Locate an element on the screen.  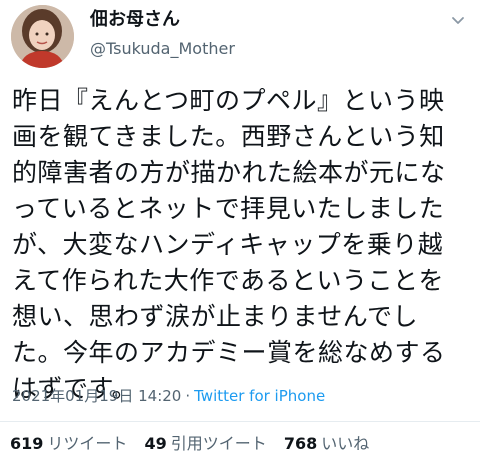
likes-stat: 768 いいね is located at coordinates (326, 444).